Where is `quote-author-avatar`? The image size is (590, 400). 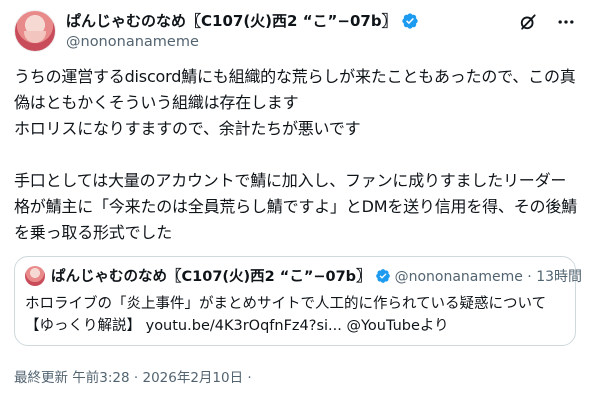
quote-author-avatar is located at coordinates (35, 275).